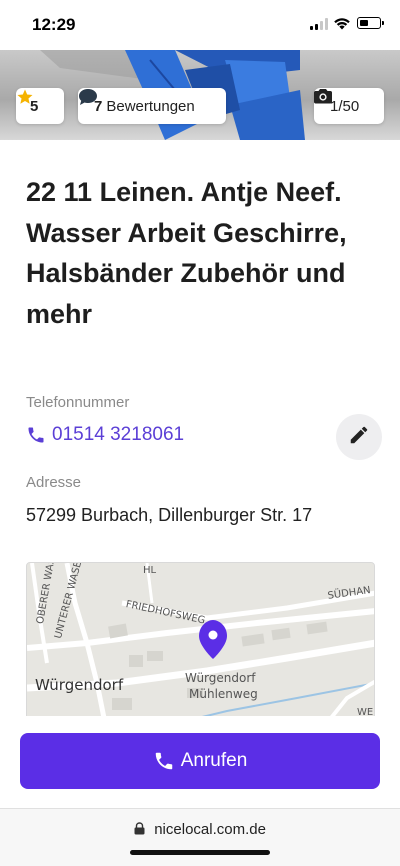  Describe the element at coordinates (342, 24) in the screenshot. I see `wifi-icon` at that location.